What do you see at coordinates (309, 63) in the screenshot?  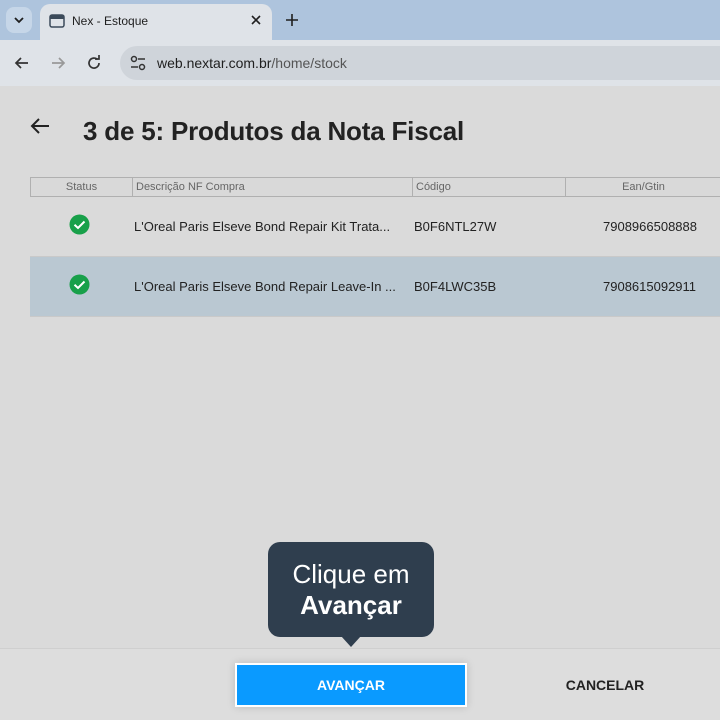 I see `url-path: /home/stock` at bounding box center [309, 63].